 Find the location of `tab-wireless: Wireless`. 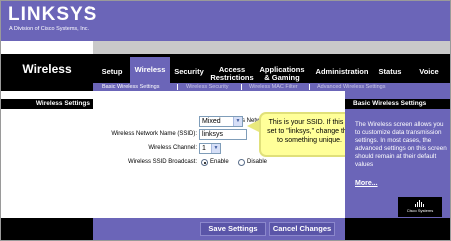

tab-wireless: Wireless is located at coordinates (150, 70).